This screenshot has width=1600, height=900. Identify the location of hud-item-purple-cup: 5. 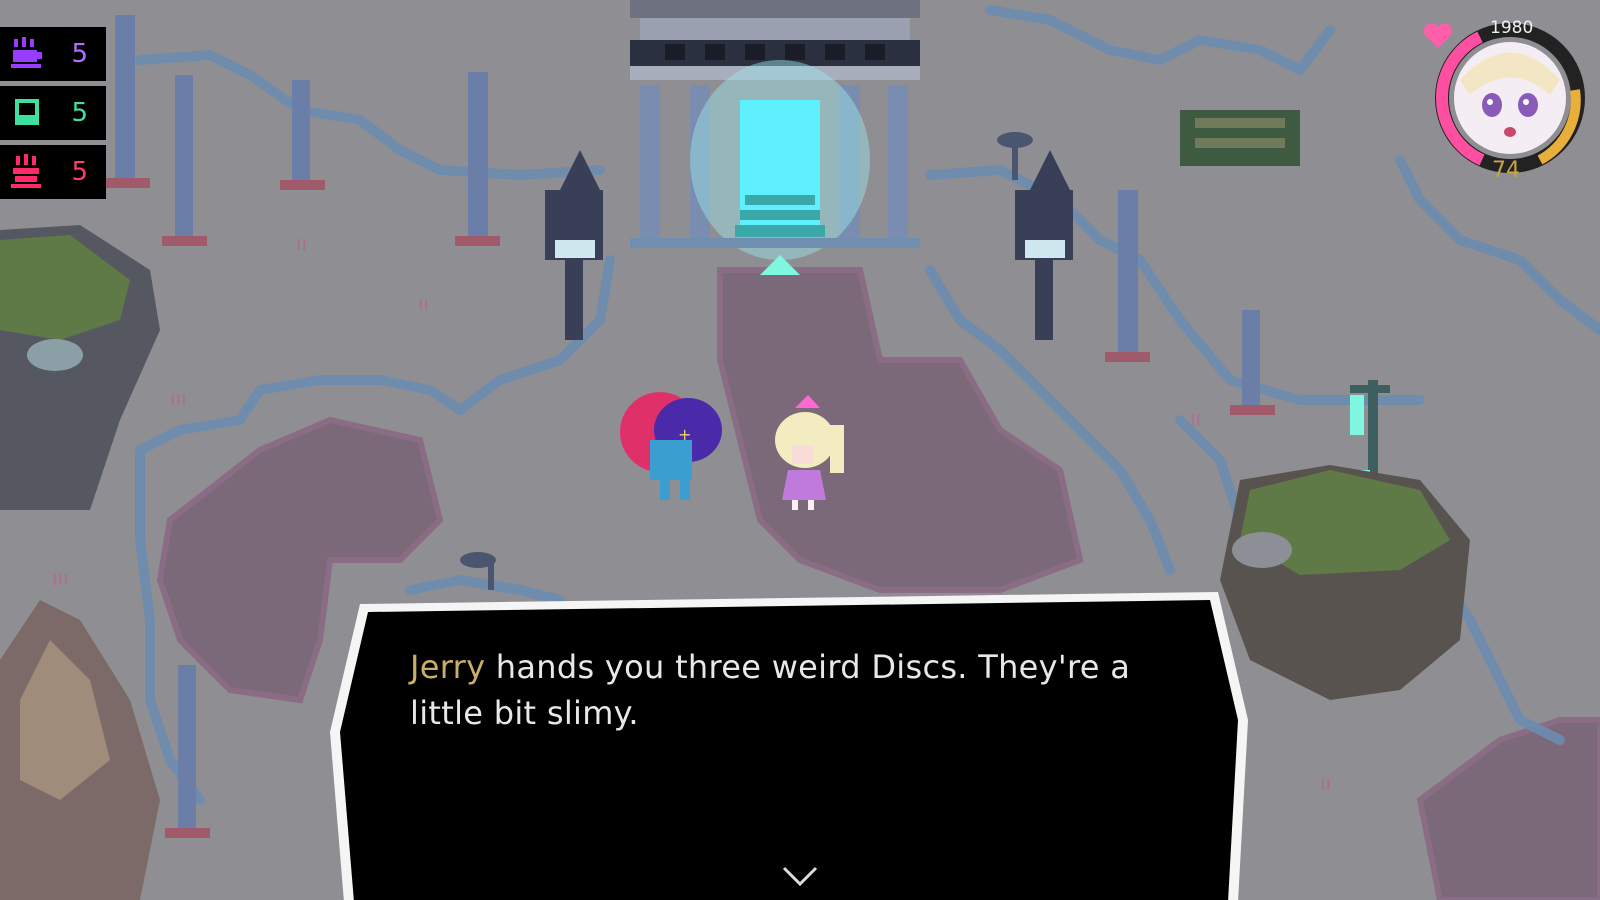
(53, 54).